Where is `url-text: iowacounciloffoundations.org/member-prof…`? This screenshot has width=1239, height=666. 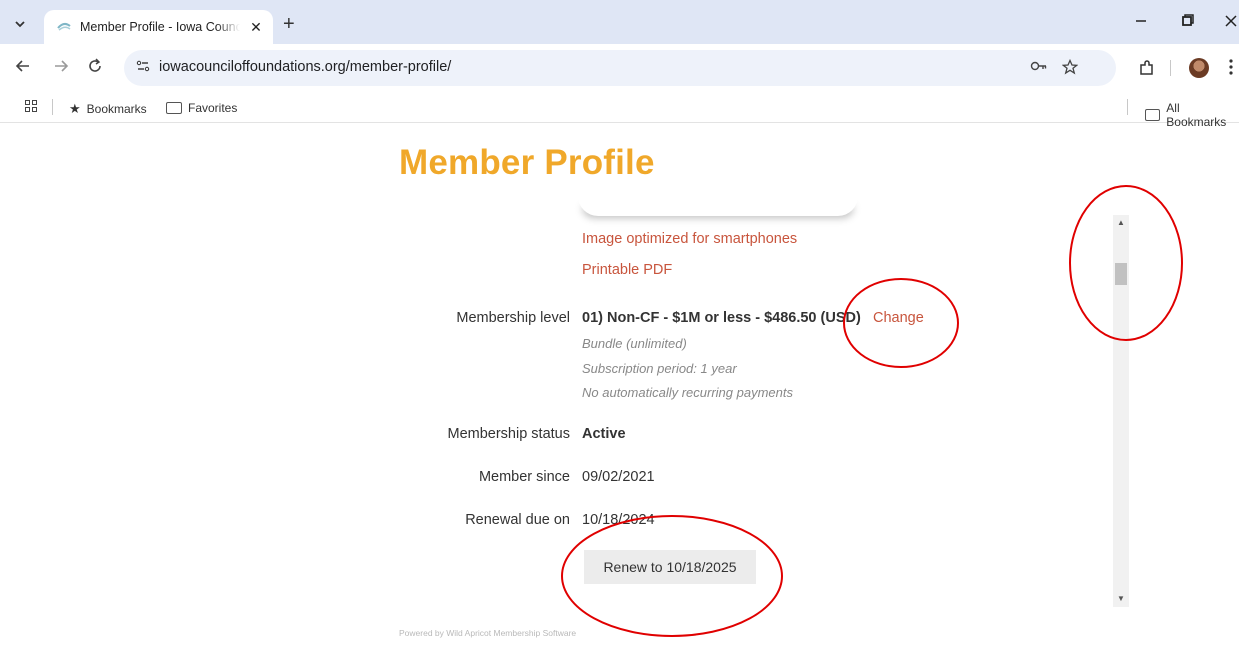 url-text: iowacounciloffoundations.org/member-prof… is located at coordinates (305, 67).